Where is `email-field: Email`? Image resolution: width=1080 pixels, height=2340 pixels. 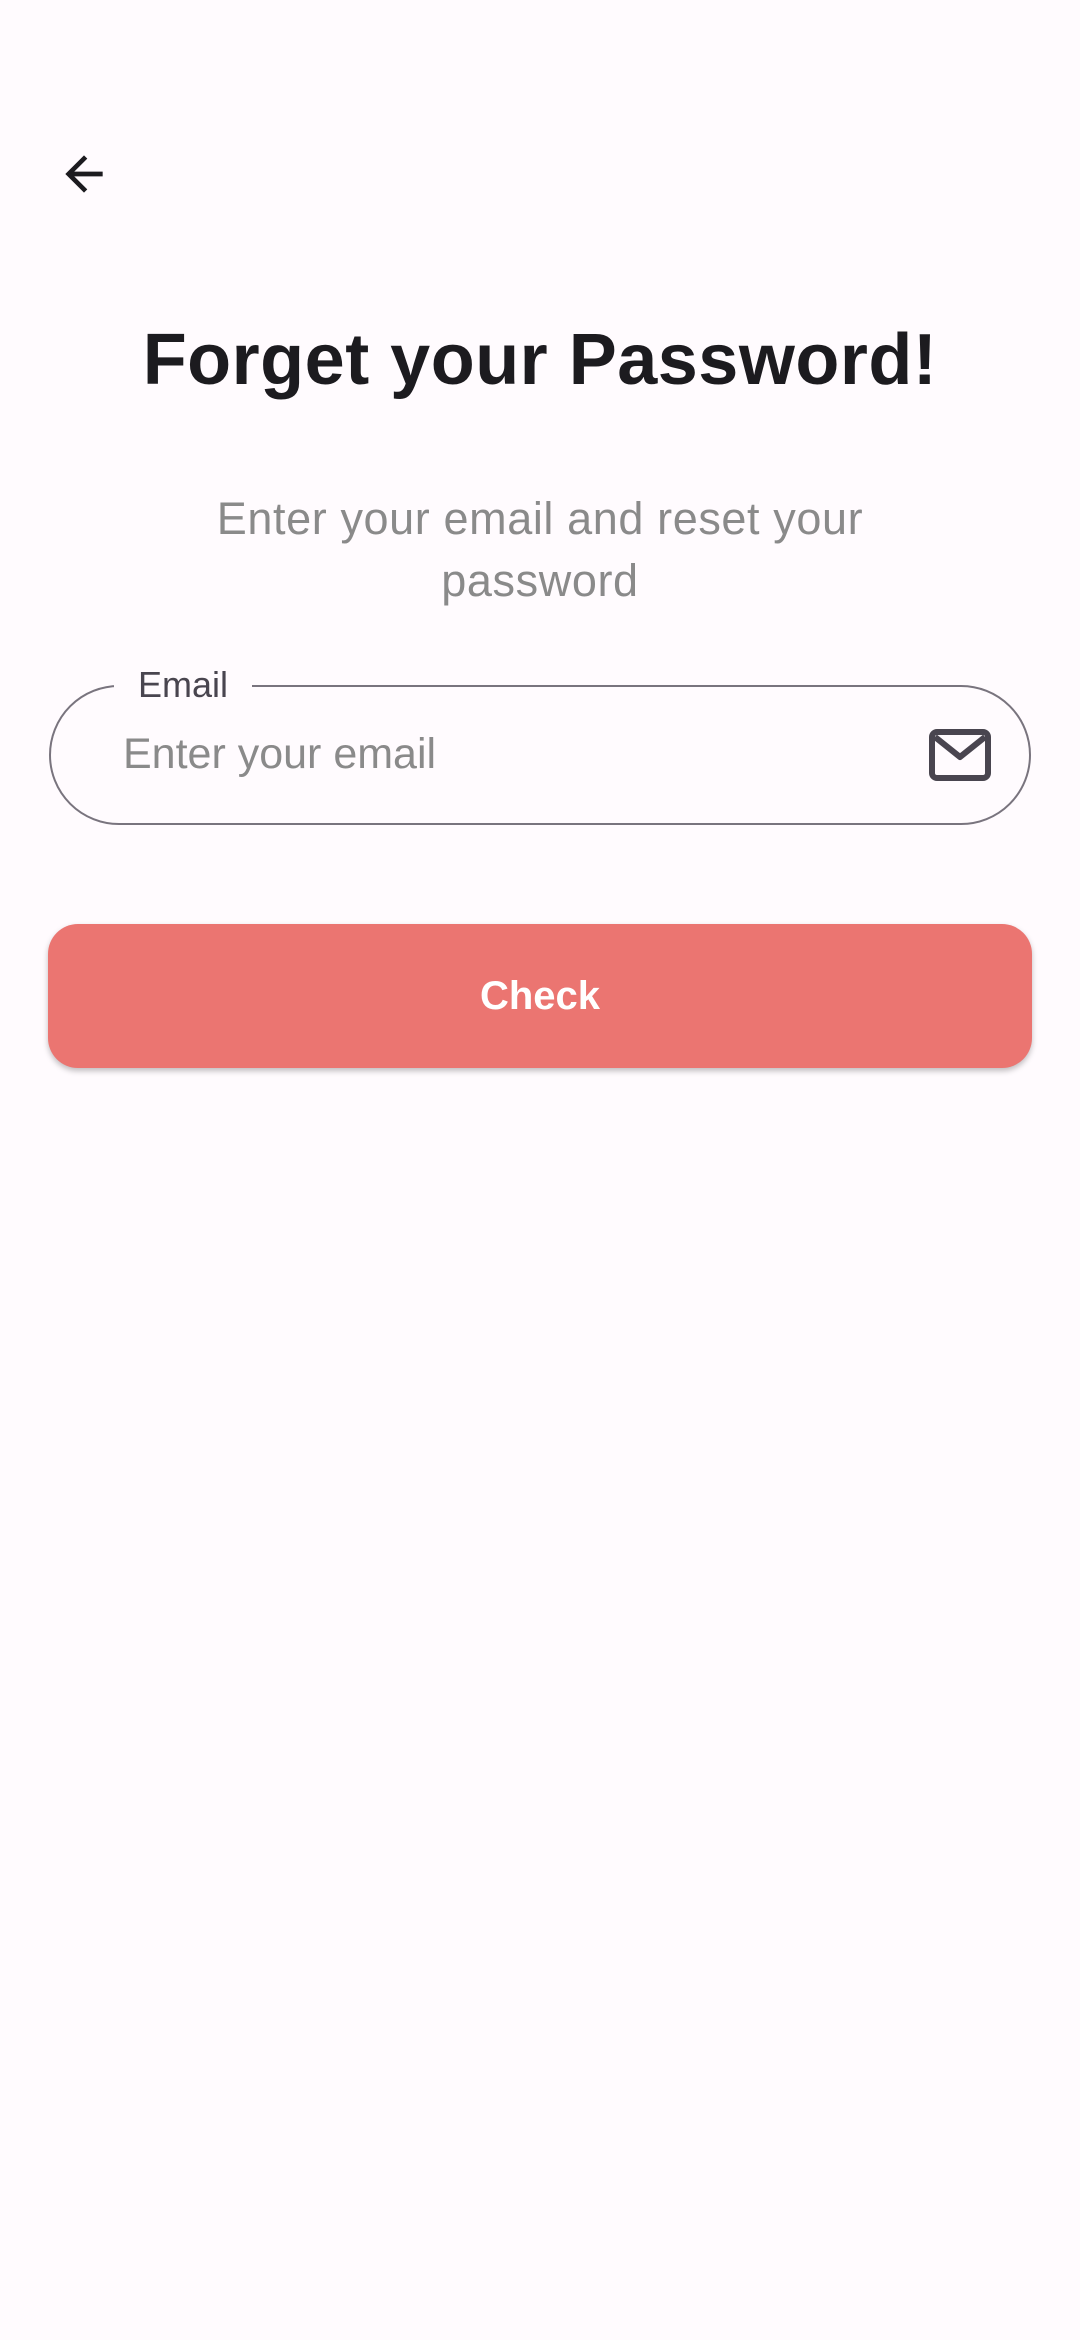
email-field: Email is located at coordinates (540, 743).